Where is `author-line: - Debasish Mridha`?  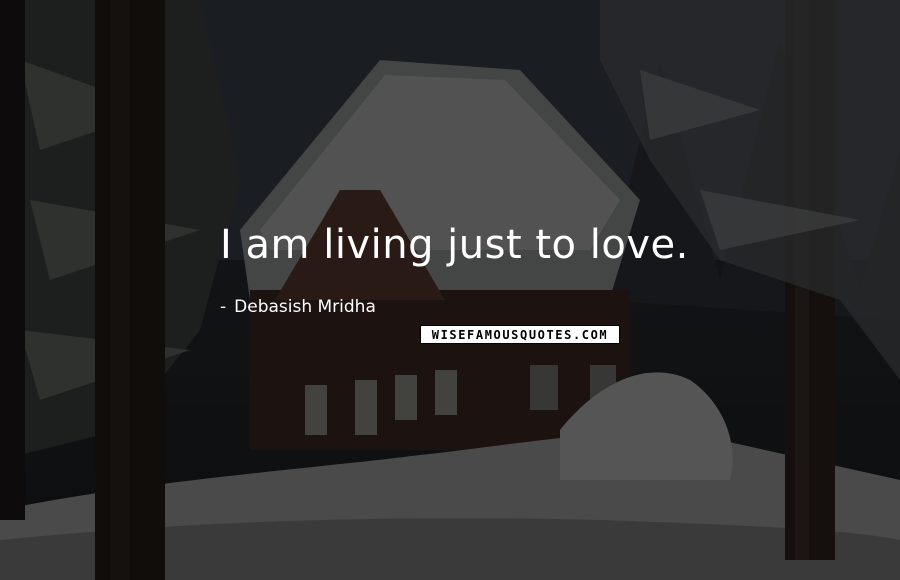 author-line: - Debasish Mridha is located at coordinates (298, 307).